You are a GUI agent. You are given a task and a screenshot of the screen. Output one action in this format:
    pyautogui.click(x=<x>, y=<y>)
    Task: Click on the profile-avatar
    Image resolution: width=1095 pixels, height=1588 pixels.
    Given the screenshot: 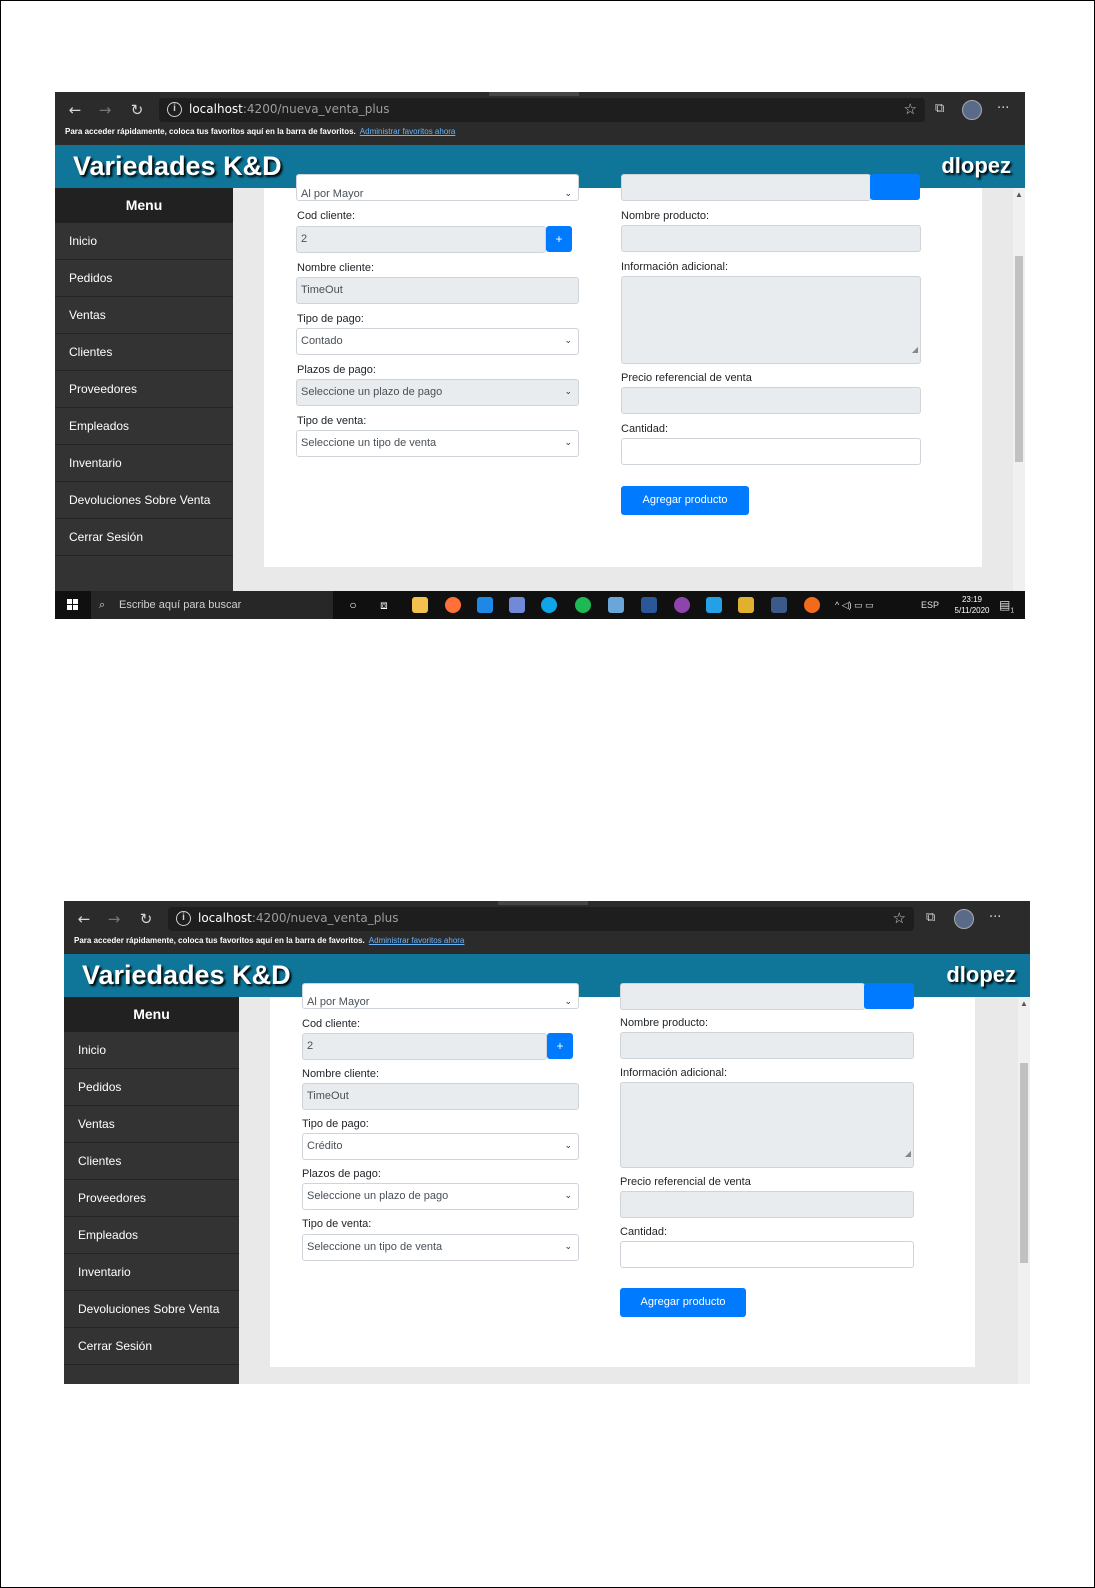 What is the action you would take?
    pyautogui.click(x=964, y=919)
    